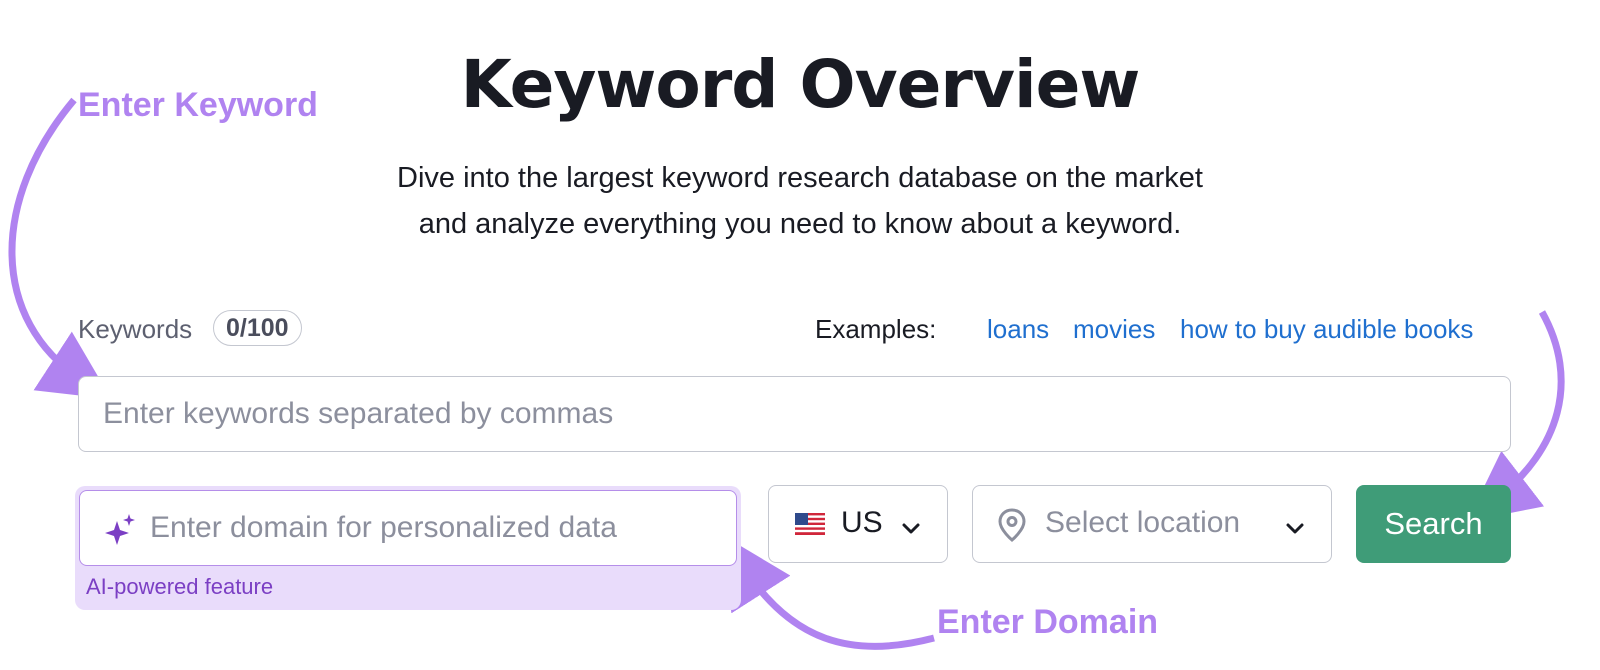 This screenshot has width=1600, height=670. What do you see at coordinates (135, 329) in the screenshot?
I see `keywords-label: Keywords` at bounding box center [135, 329].